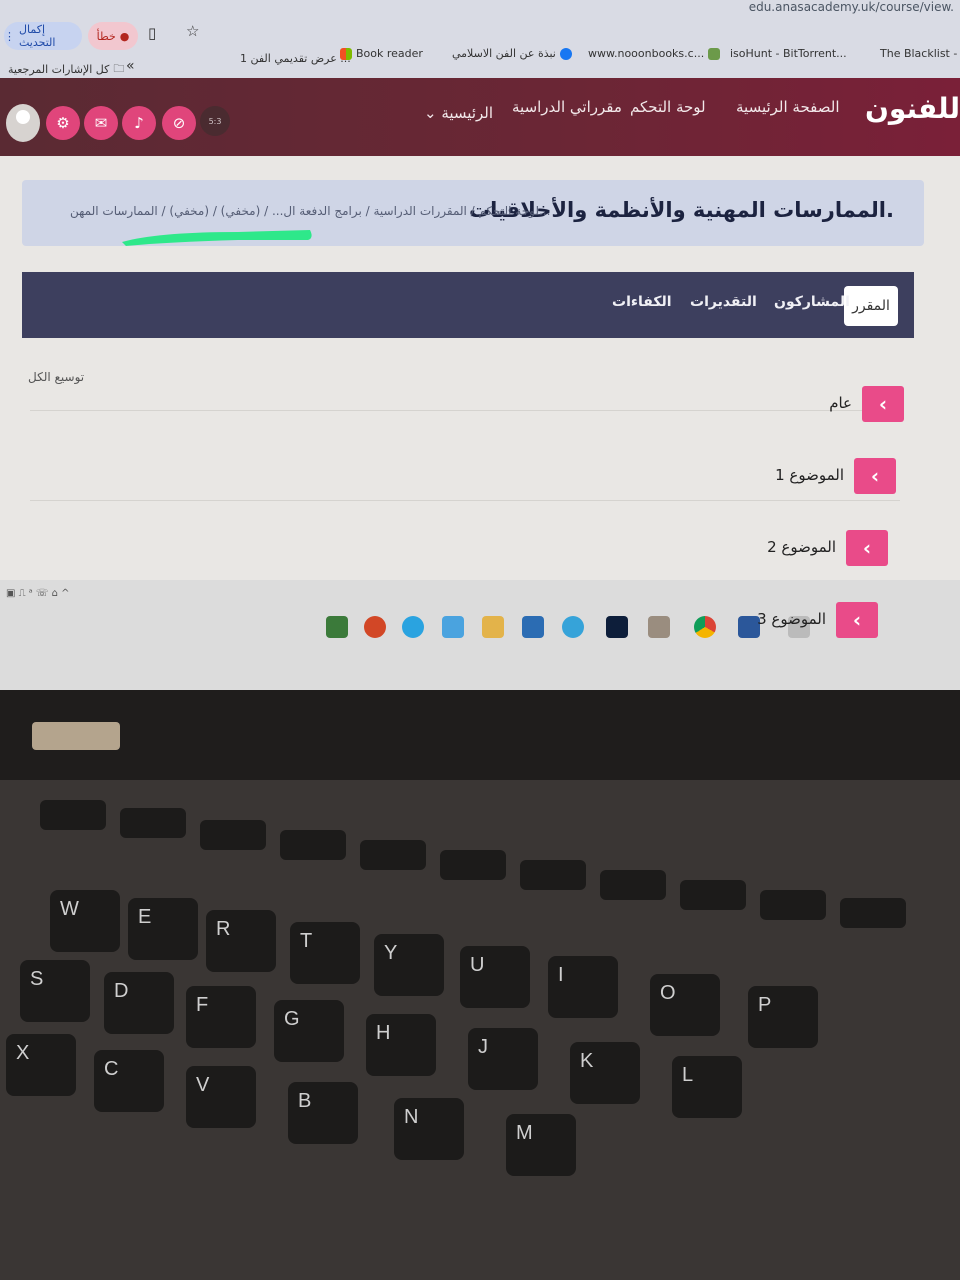 Image resolution: width=960 pixels, height=1280 pixels. I want to click on section-topic-1: ‹ الموضوع 1, so click(793, 476).